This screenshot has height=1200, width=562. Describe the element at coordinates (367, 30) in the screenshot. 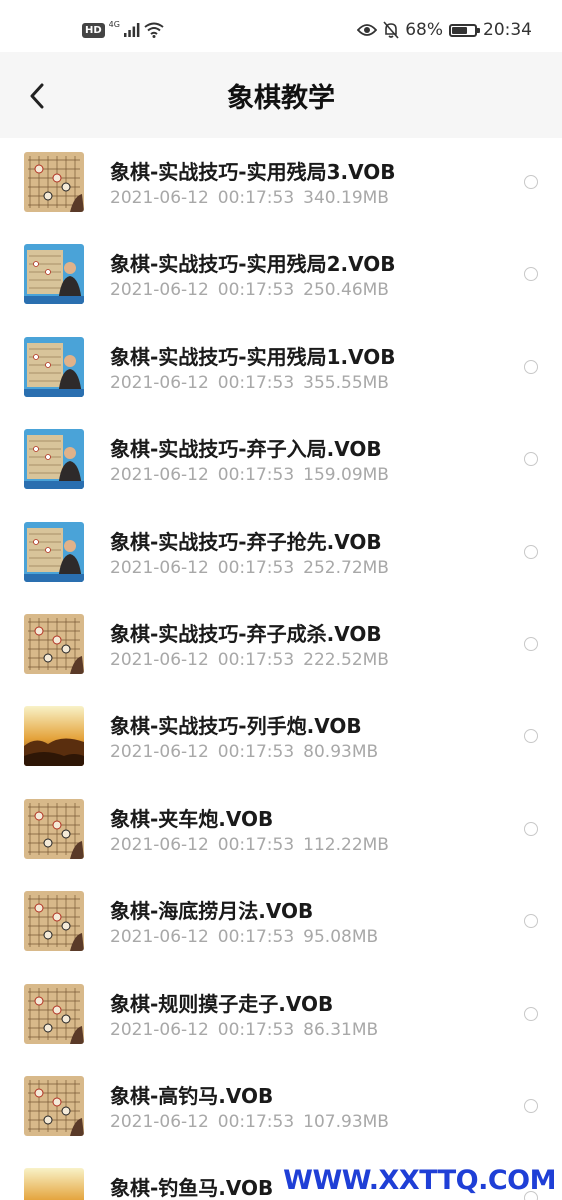

I see `eye-icon` at that location.